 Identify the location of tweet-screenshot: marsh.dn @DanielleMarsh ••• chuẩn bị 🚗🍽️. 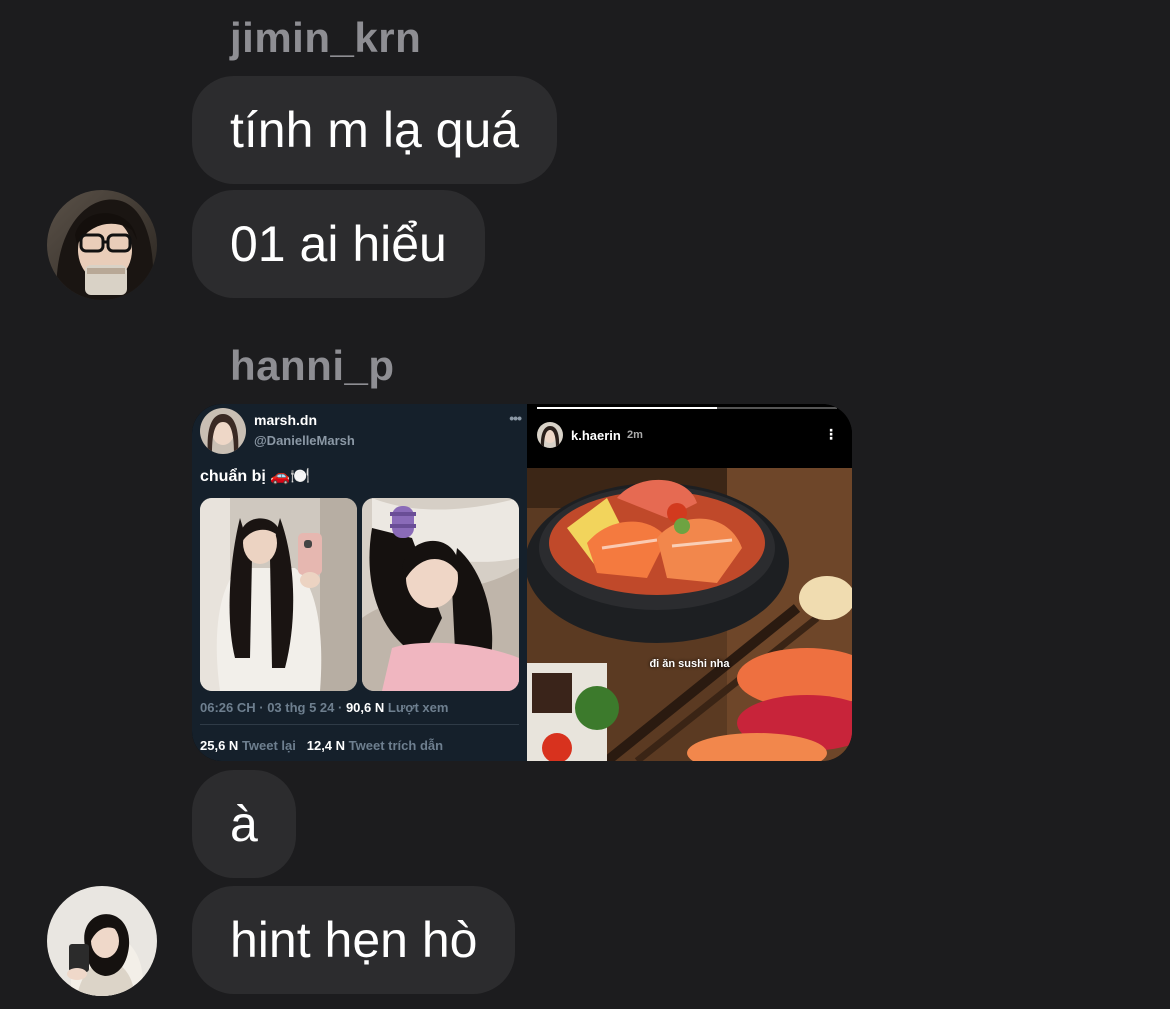
(359, 582).